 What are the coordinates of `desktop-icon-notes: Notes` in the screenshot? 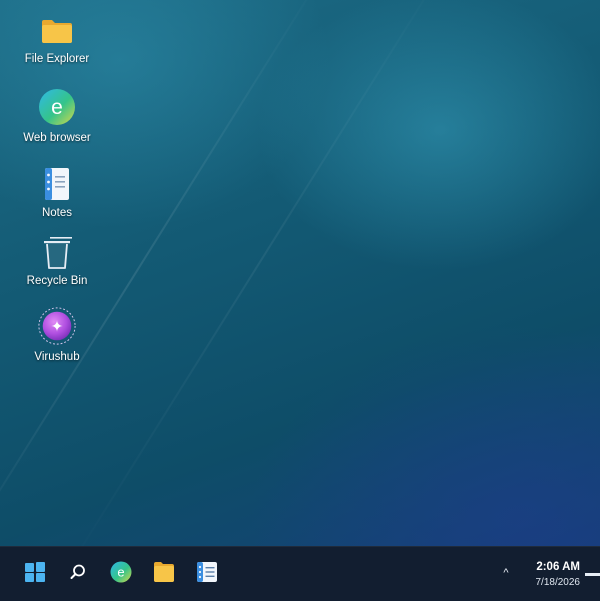 It's located at (57, 192).